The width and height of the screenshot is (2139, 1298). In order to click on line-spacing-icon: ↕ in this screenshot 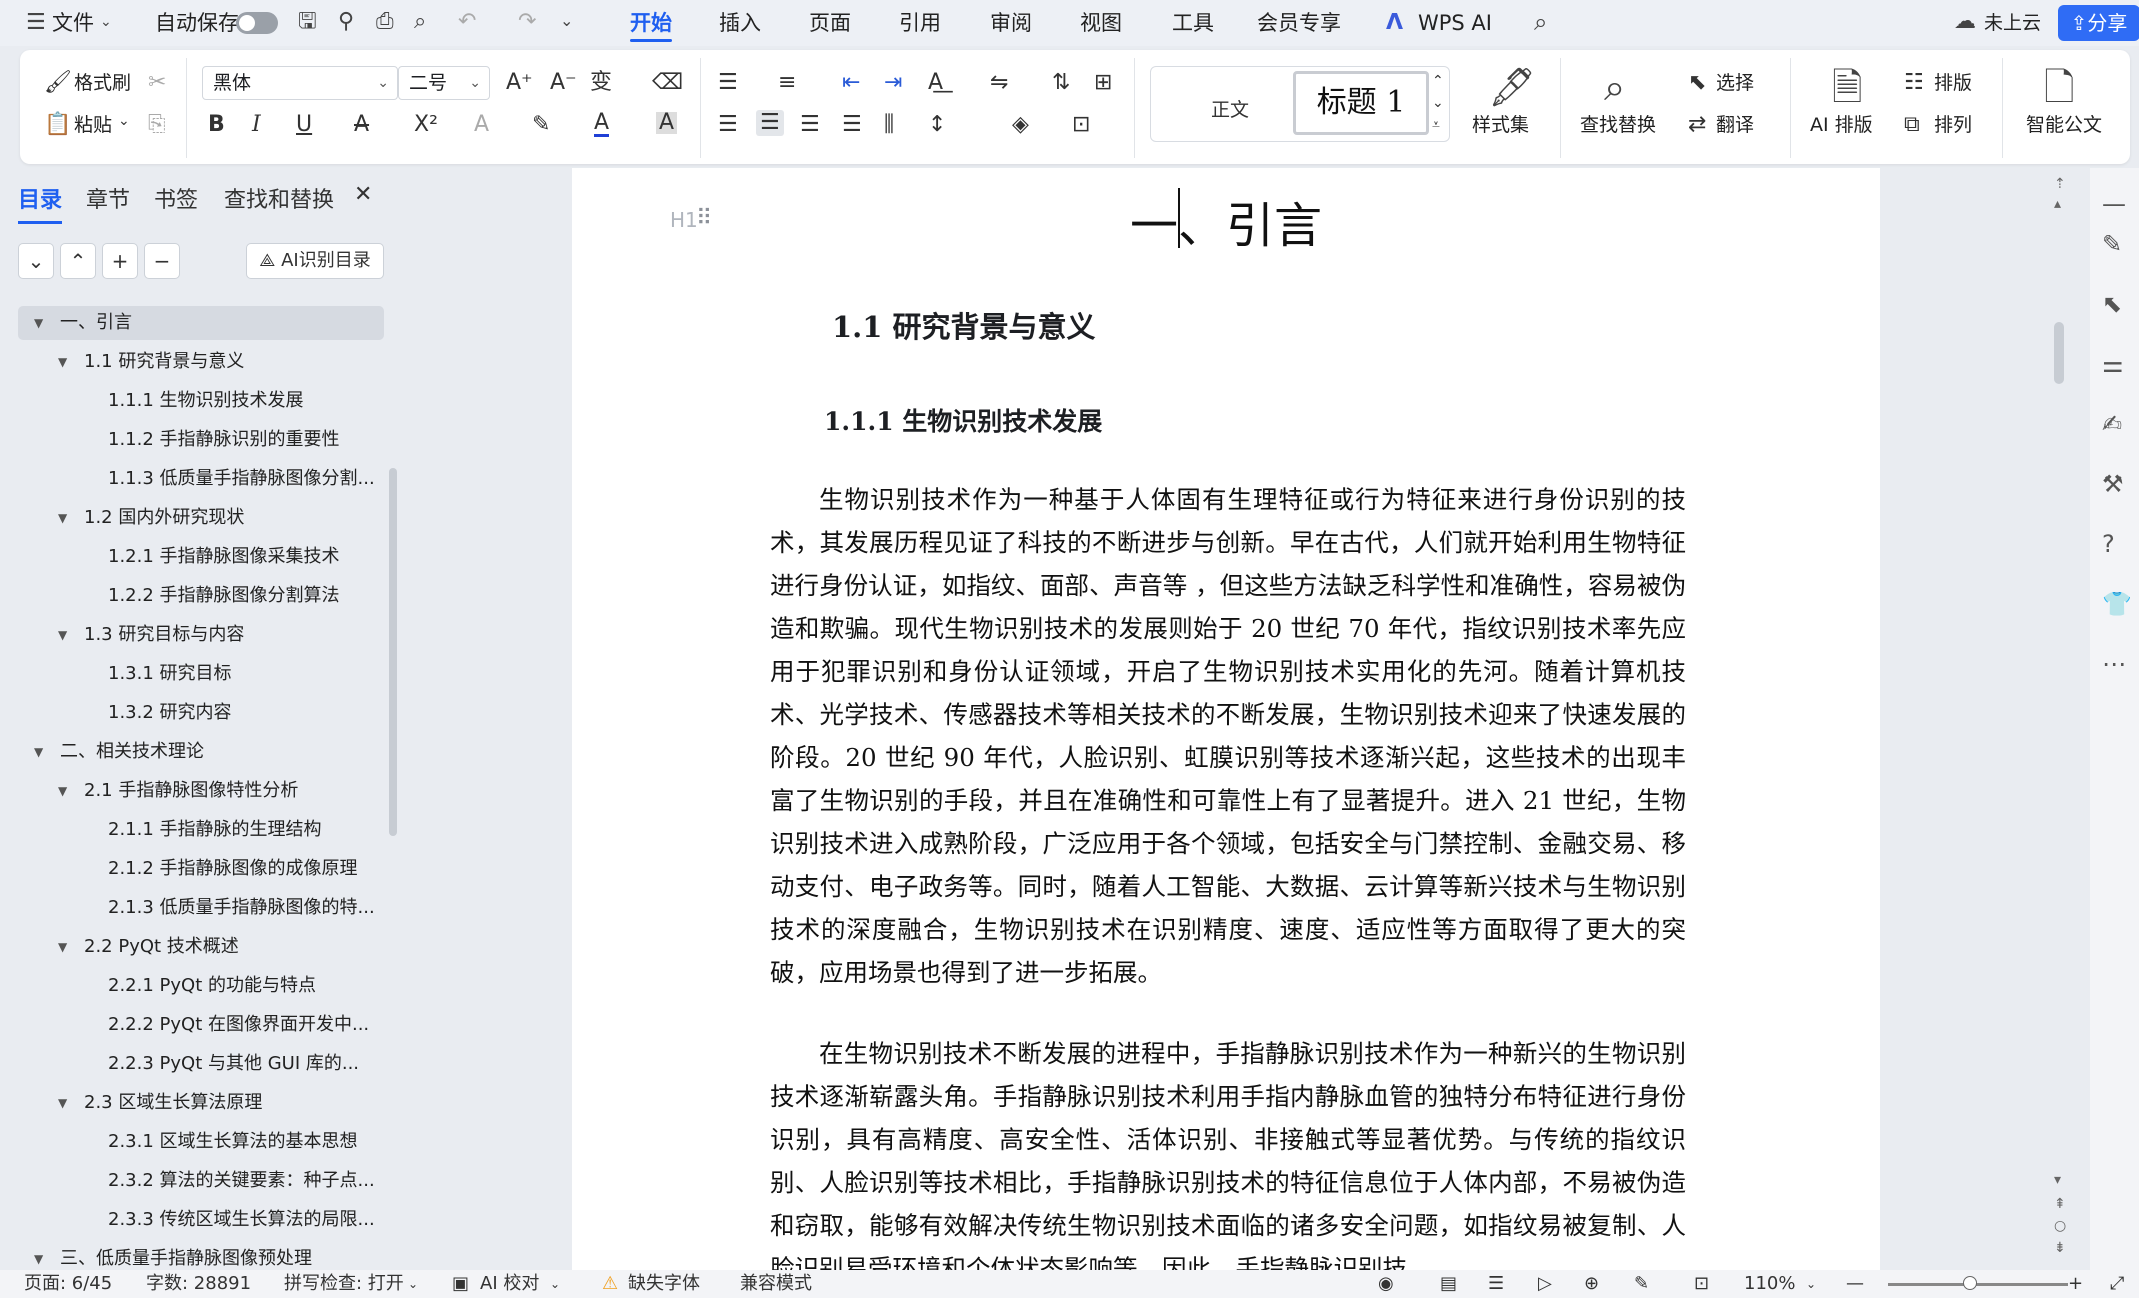, I will do `click(937, 125)`.